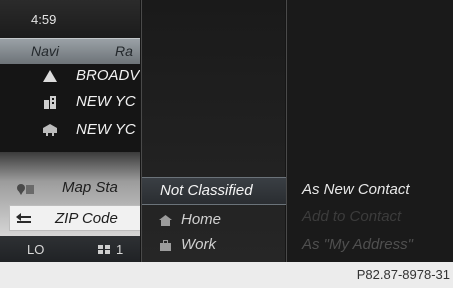  I want to click on add-to-contact-button: Add to Contact, so click(352, 216).